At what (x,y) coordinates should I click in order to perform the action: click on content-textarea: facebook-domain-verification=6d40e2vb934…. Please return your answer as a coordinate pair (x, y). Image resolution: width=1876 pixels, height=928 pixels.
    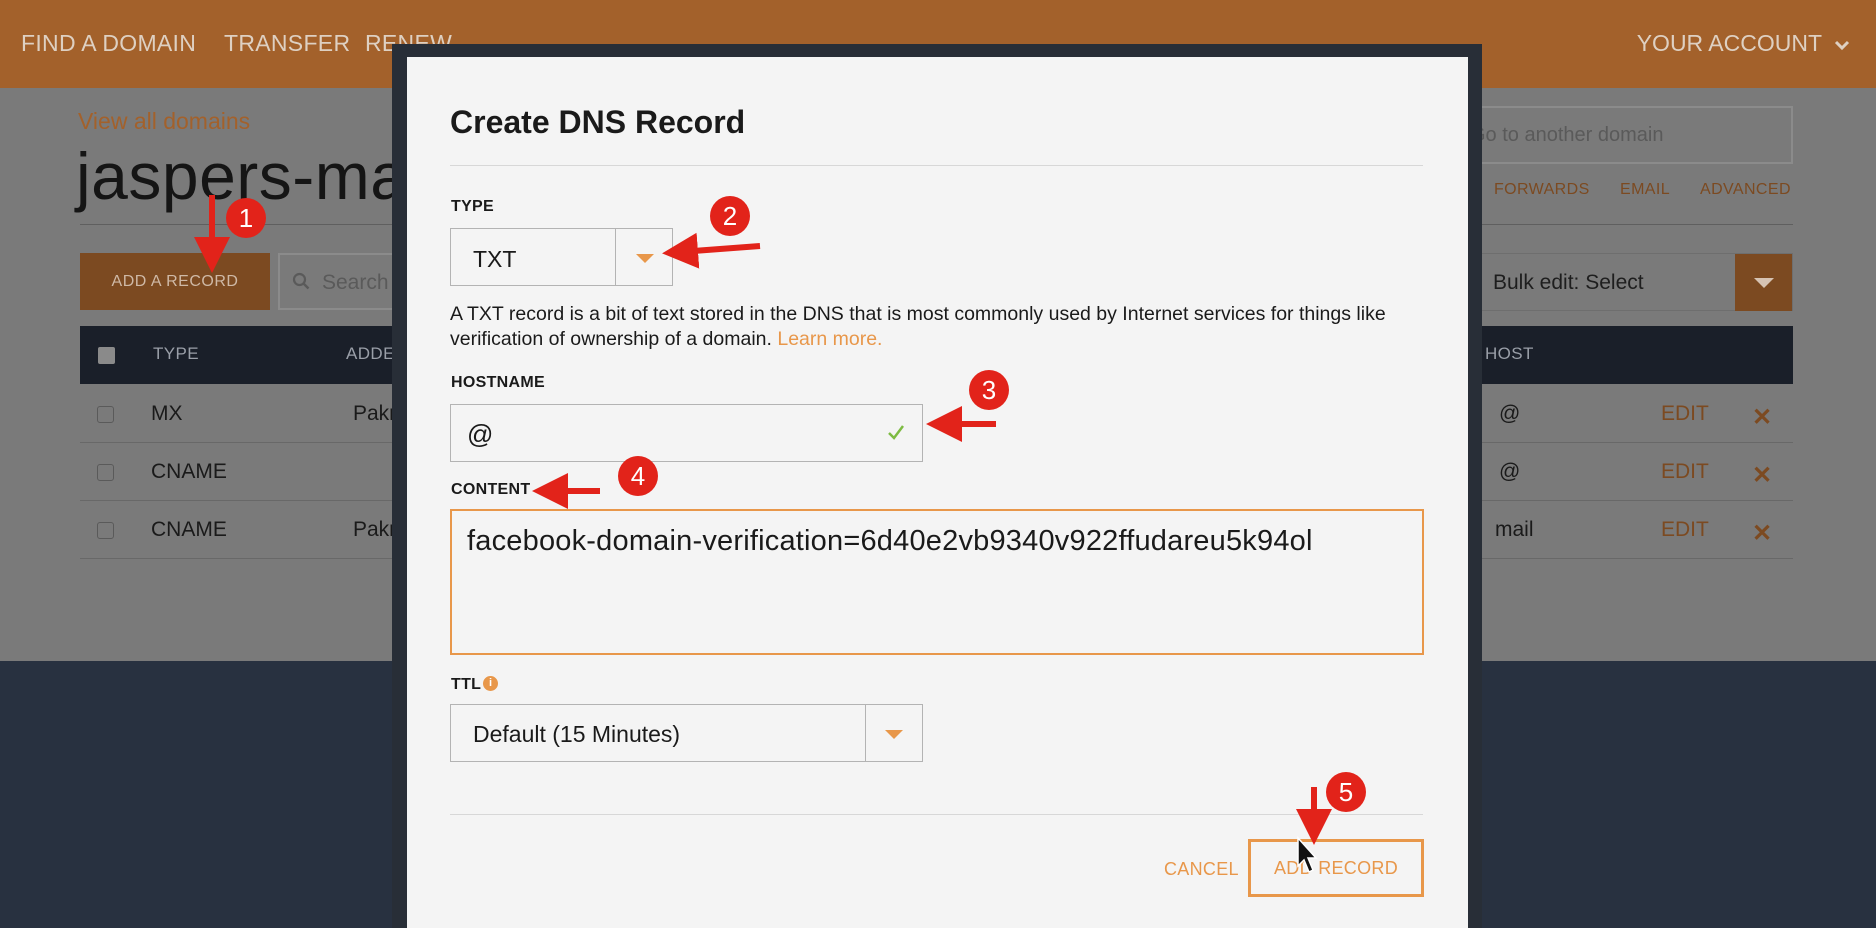
    Looking at the image, I should click on (937, 582).